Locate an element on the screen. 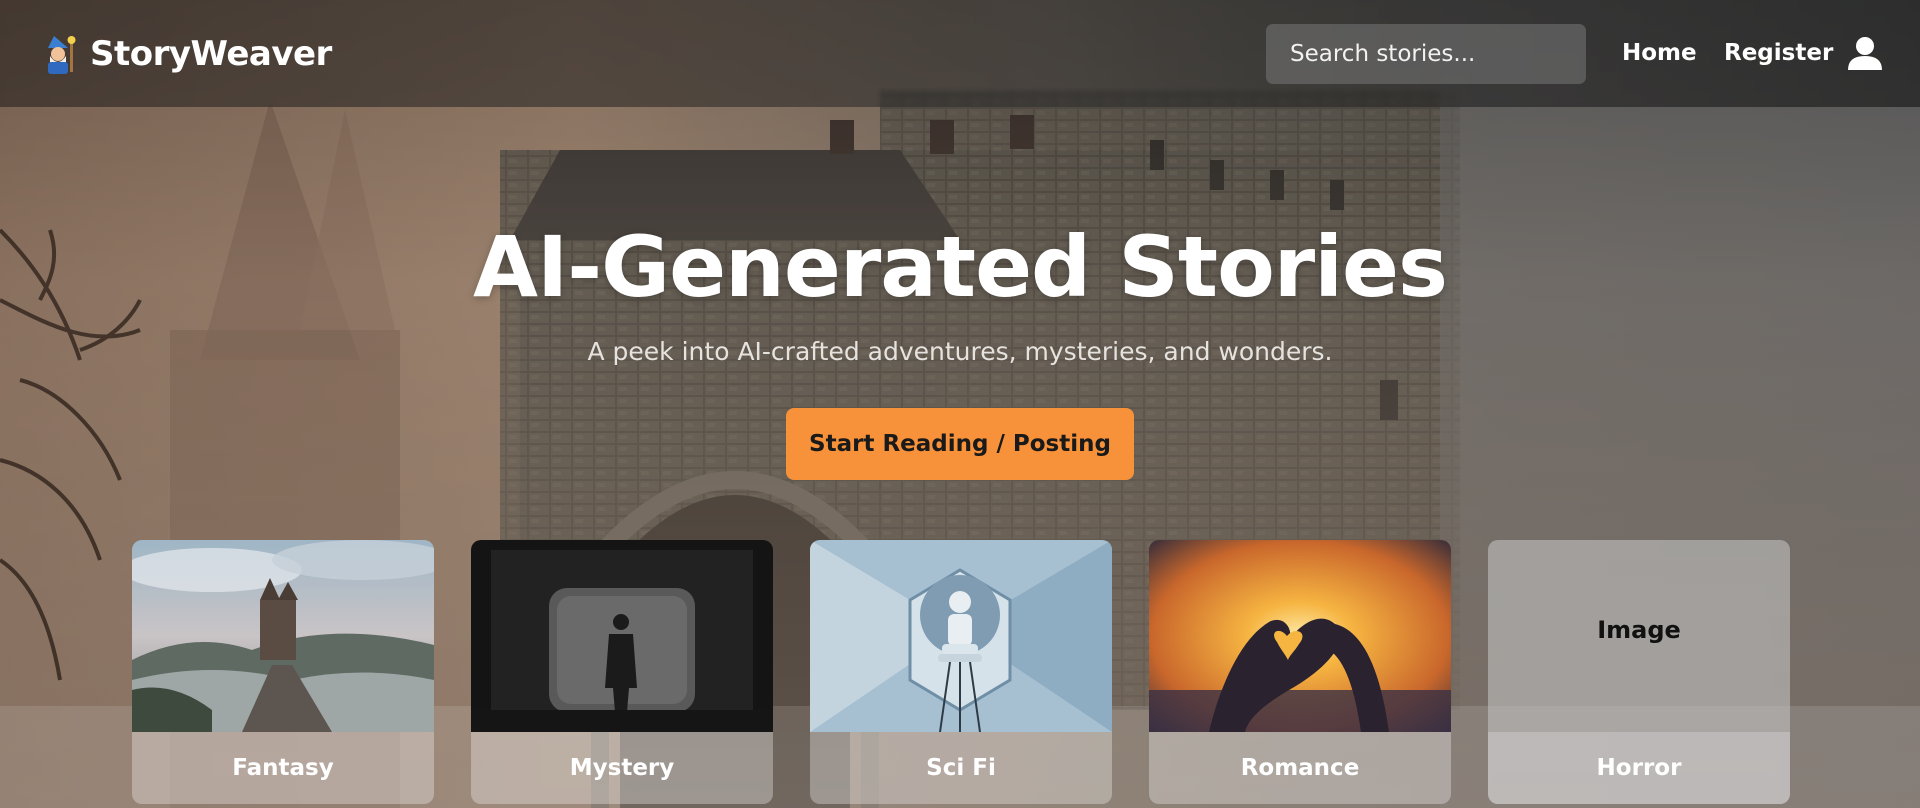  top-navbar: StoryWeaver Home Register is located at coordinates (960, 53).